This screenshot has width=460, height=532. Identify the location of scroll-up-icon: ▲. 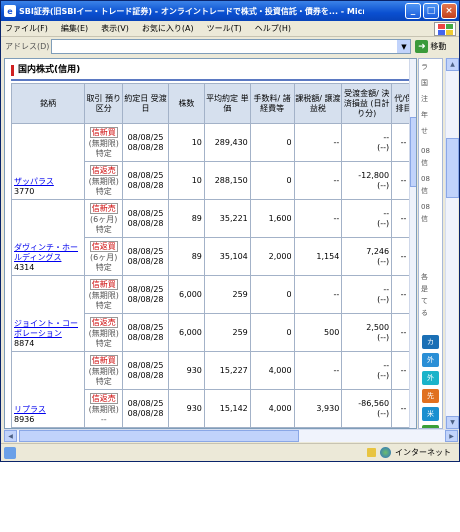
(452, 64).